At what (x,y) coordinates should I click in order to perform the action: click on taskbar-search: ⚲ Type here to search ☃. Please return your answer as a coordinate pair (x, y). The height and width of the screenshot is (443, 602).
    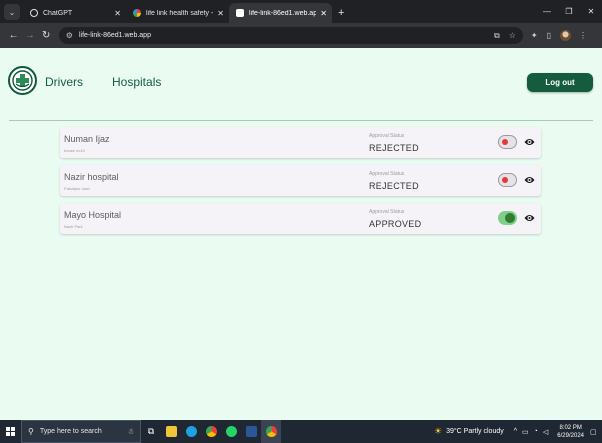
    Looking at the image, I should click on (81, 431).